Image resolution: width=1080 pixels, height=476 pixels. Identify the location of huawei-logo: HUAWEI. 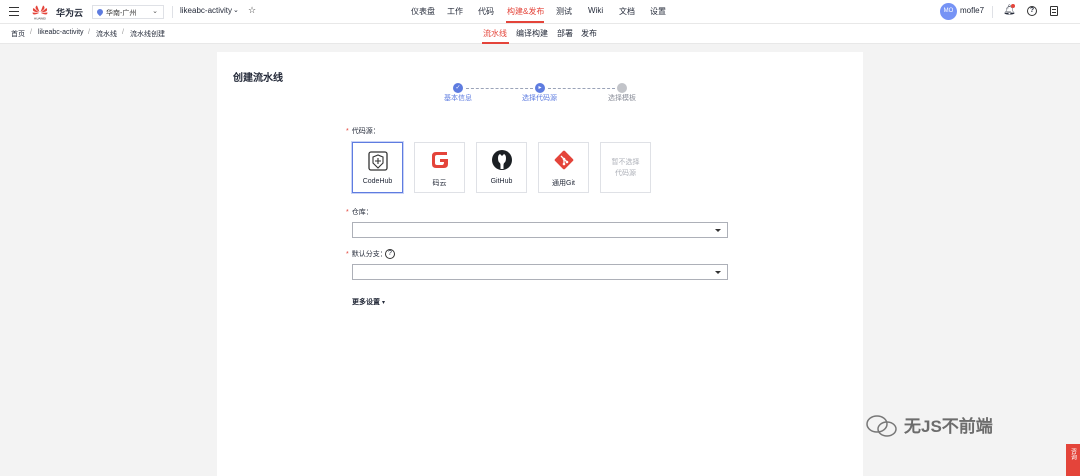
(40, 12).